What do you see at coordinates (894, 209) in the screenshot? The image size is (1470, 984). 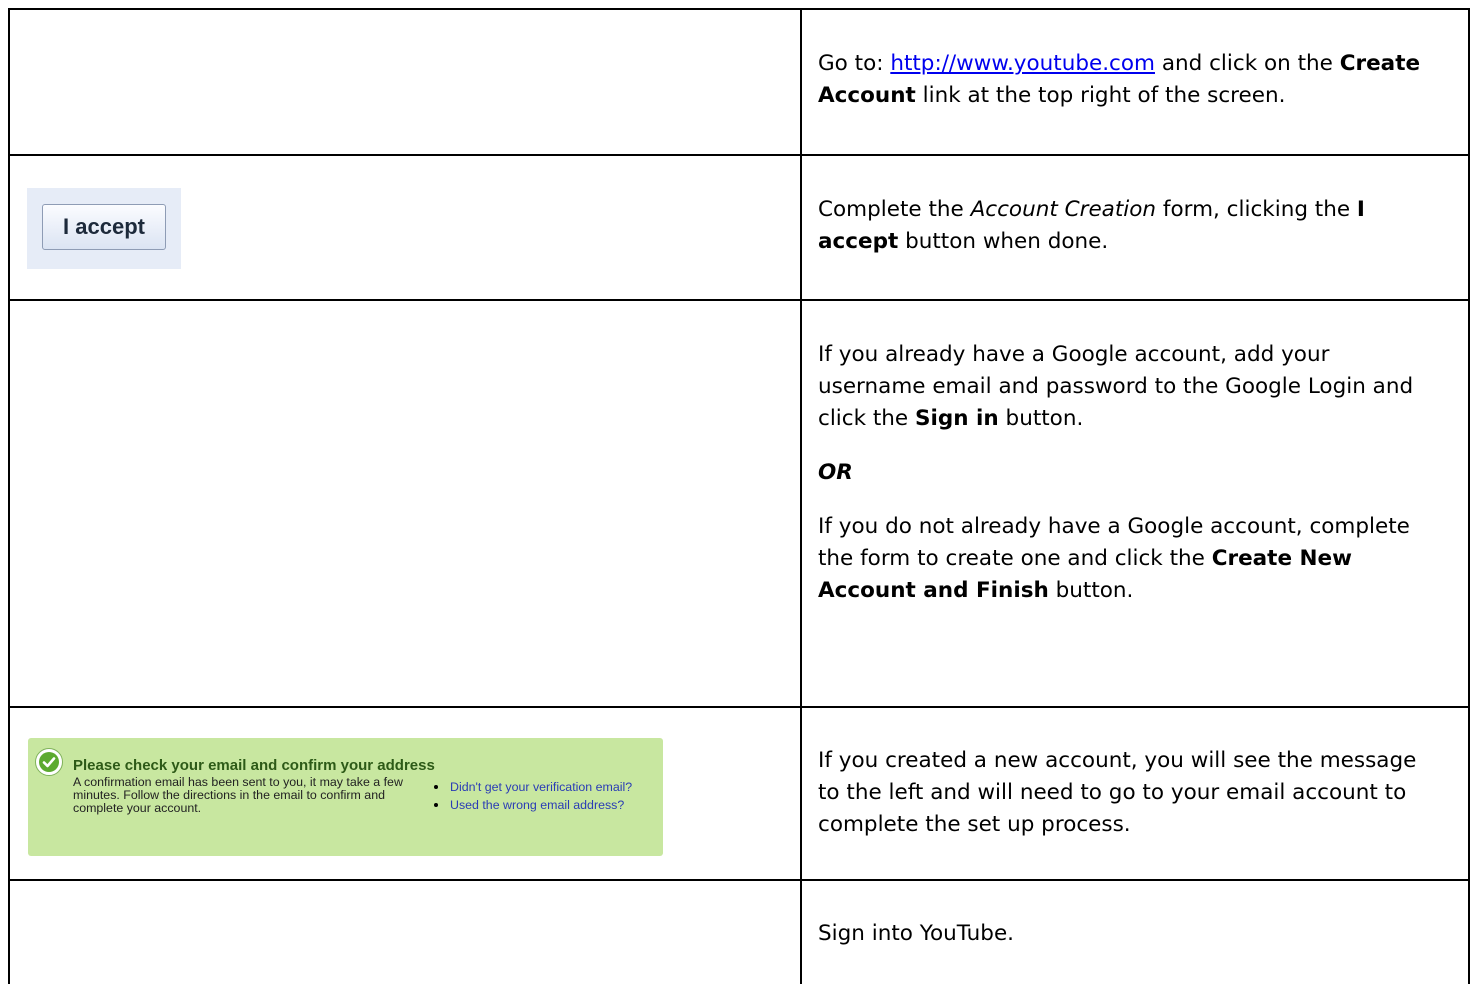 I see `step-2-pre: Complete the` at bounding box center [894, 209].